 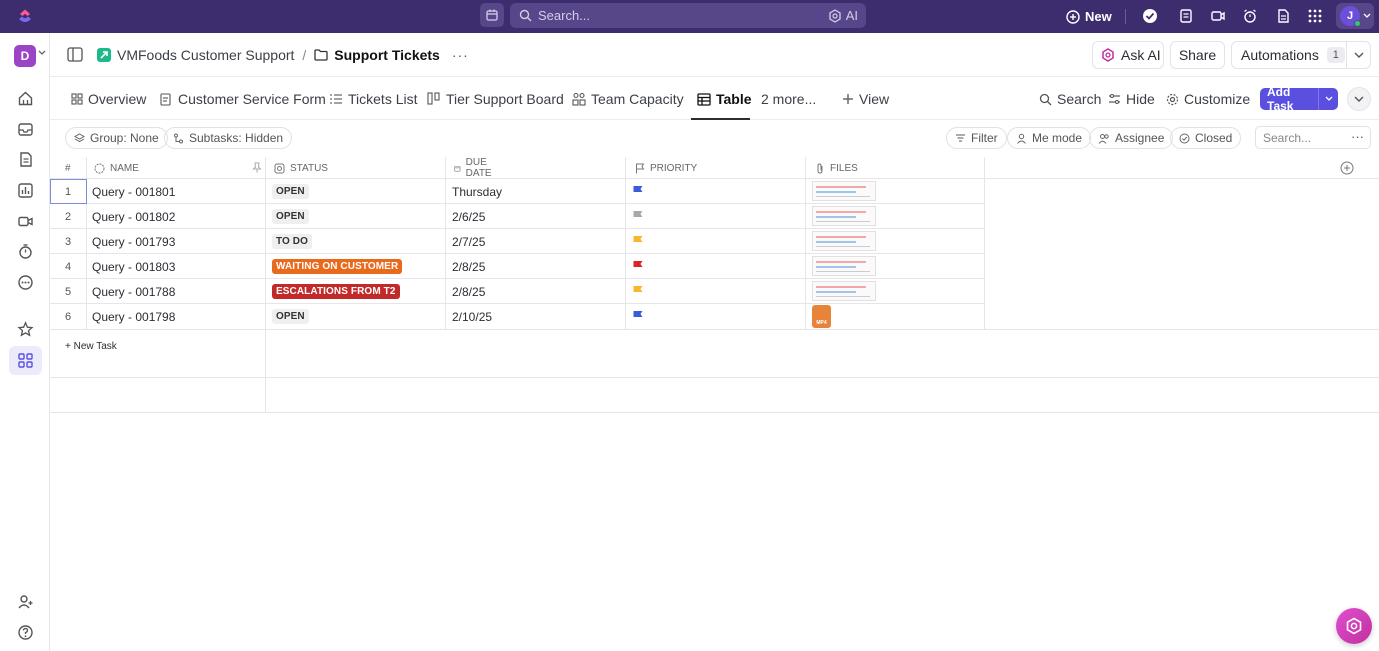 I want to click on closed-pill: Closed, so click(x=1206, y=138).